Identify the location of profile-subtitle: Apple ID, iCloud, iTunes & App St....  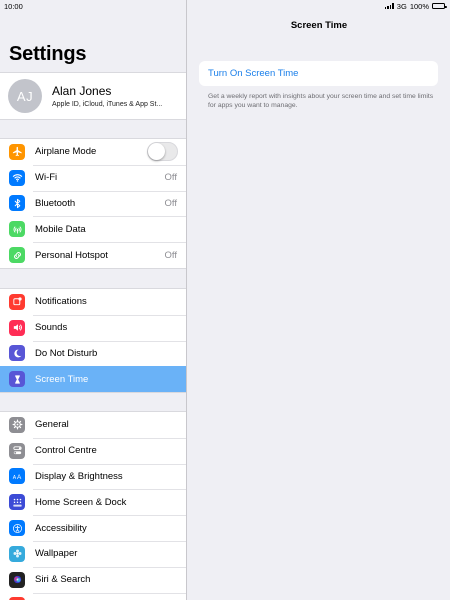
(107, 104).